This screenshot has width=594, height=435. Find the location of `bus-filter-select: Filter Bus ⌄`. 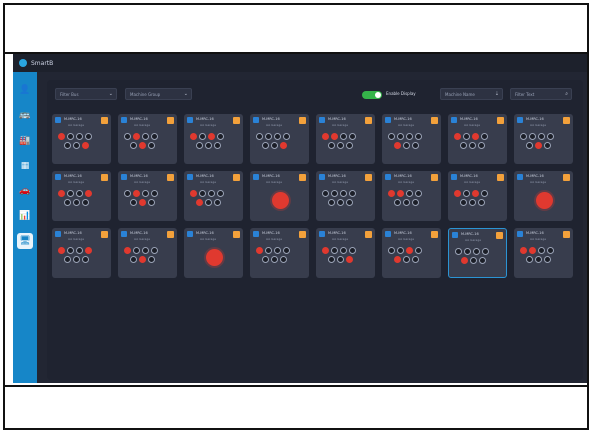

bus-filter-select: Filter Bus ⌄ is located at coordinates (86, 94).